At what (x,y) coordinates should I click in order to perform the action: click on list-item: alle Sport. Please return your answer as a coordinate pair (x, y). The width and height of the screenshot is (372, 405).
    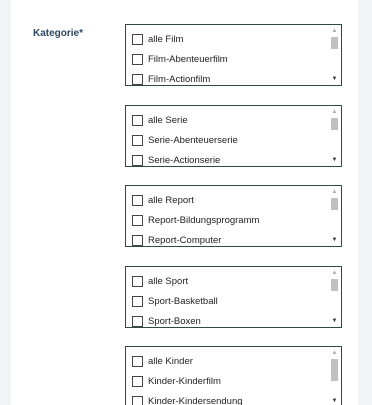
    Looking at the image, I should click on (175, 281).